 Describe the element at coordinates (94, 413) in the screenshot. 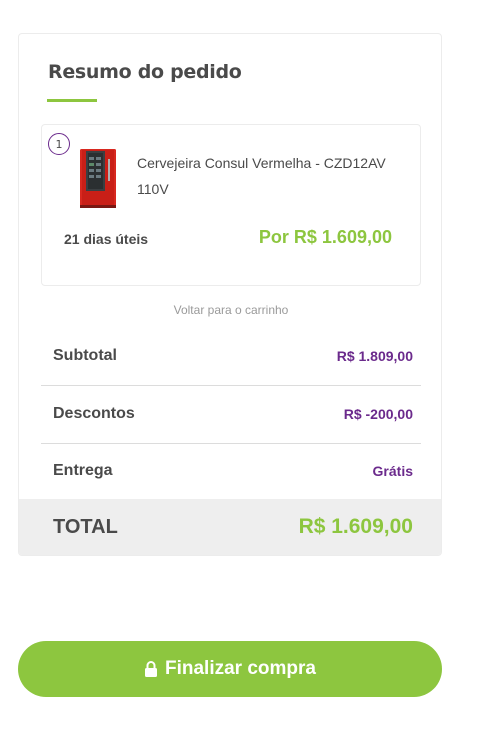

I see `discounts-label: Descontos` at that location.